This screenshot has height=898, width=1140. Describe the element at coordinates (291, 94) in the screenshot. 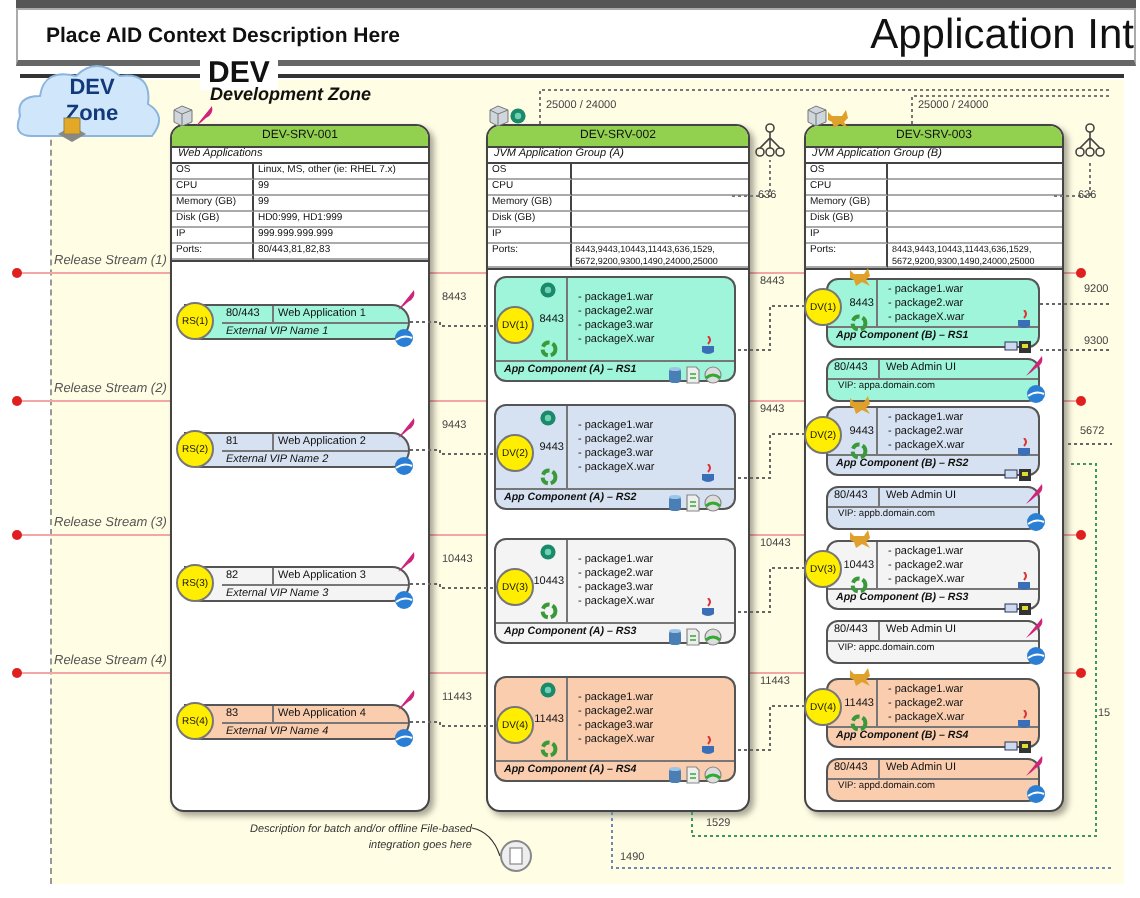

I see `zone-subtitle: Development Zone` at that location.